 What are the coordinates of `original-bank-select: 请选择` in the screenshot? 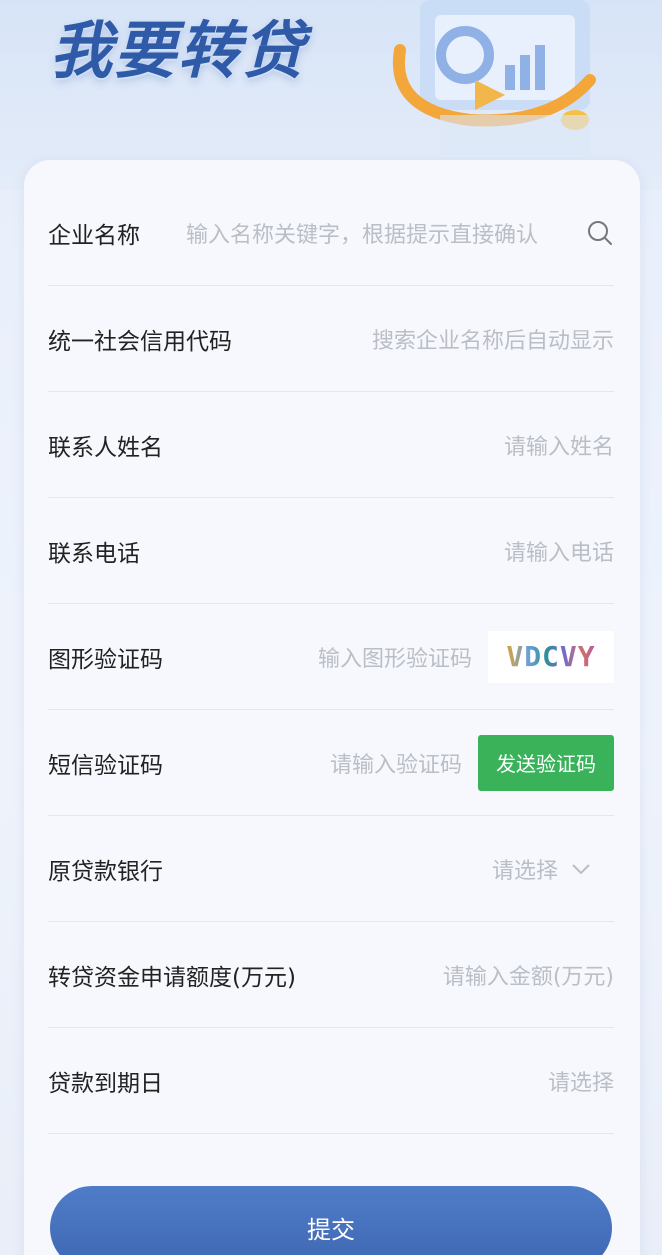 It's located at (542, 869).